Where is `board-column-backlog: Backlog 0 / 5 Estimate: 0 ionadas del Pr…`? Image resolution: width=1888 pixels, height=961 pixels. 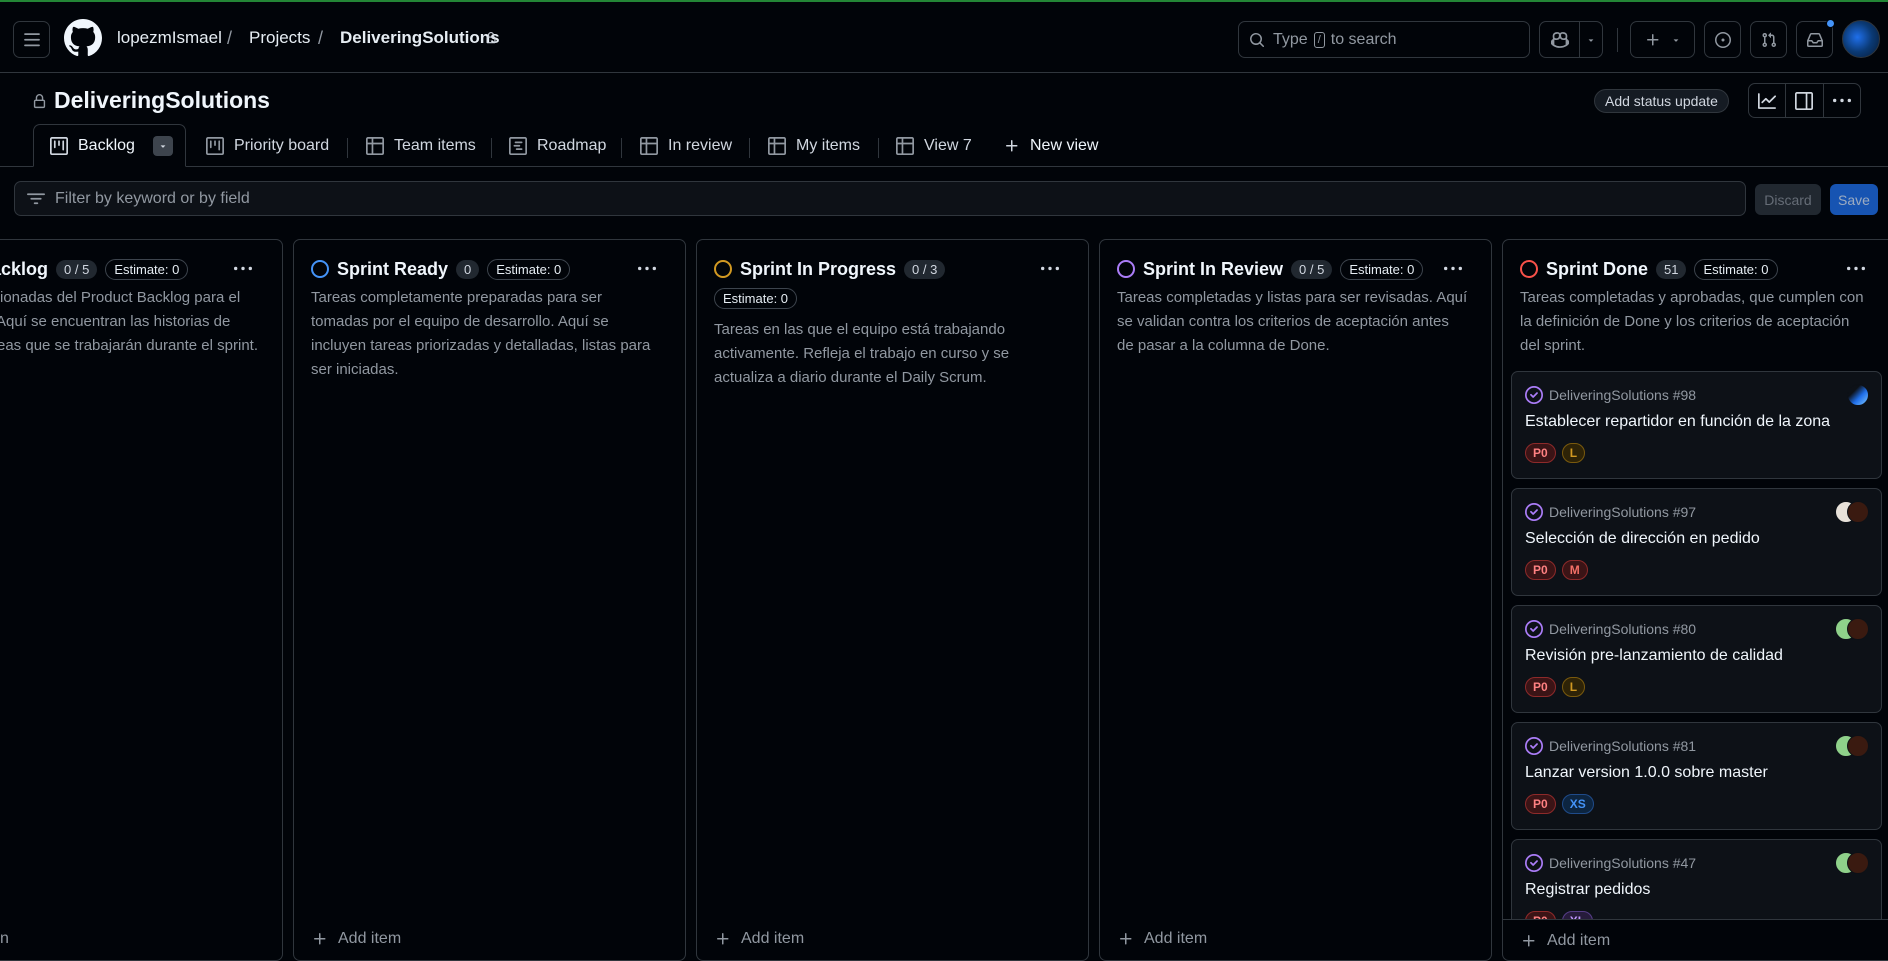 board-column-backlog: Backlog 0 / 5 Estimate: 0 ionadas del Pr… is located at coordinates (141, 600).